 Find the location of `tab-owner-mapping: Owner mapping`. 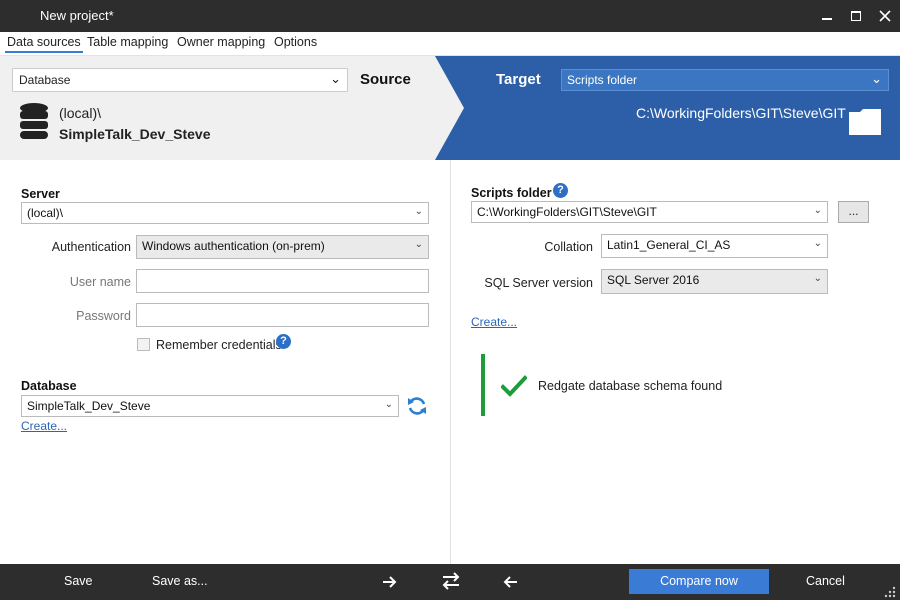

tab-owner-mapping: Owner mapping is located at coordinates (221, 42).